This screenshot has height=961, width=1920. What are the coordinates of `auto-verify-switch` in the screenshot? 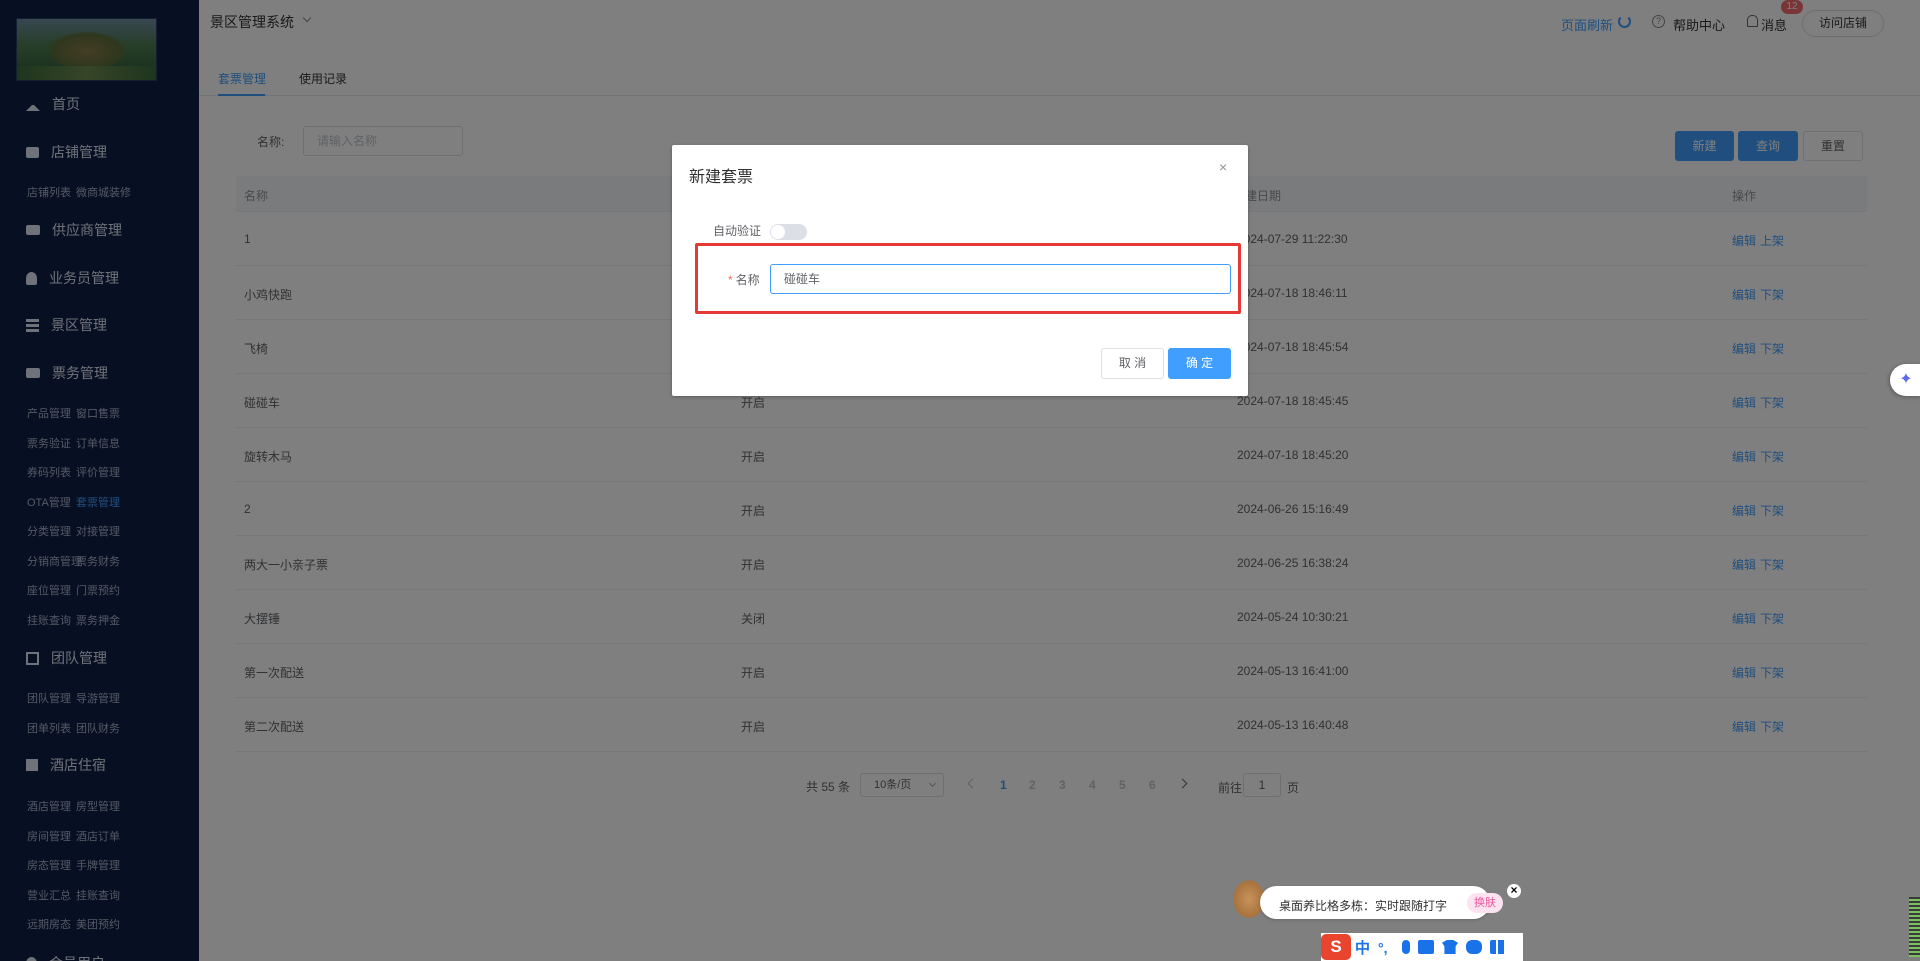 It's located at (788, 232).